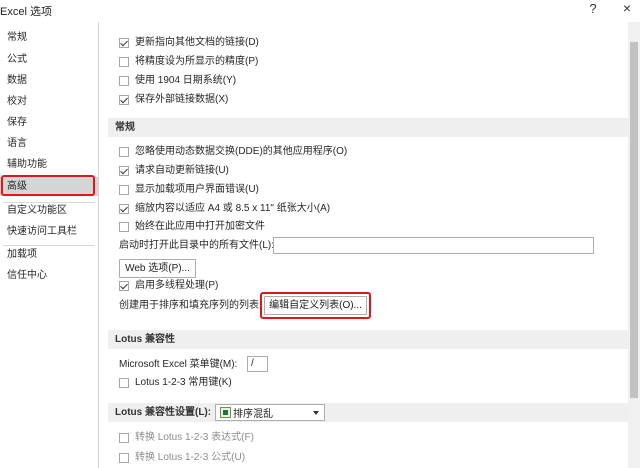 The height and width of the screenshot is (468, 640). I want to click on open-encrypted-label: 始终在此应用中打开加密文件, so click(200, 226).